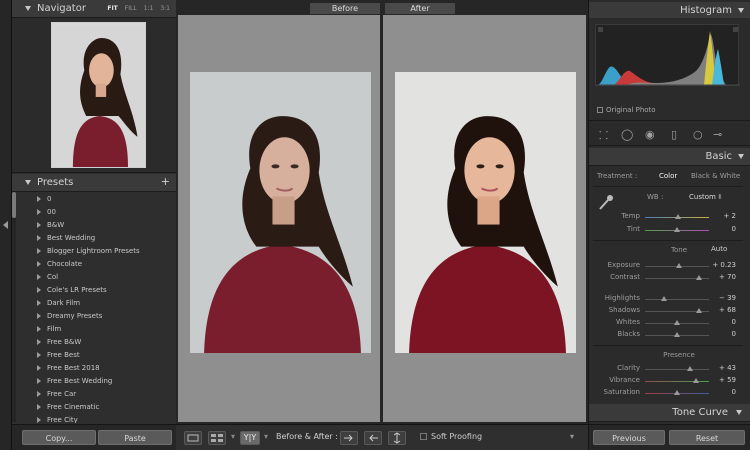 The height and width of the screenshot is (450, 750). I want to click on paste-button: Paste, so click(135, 437).